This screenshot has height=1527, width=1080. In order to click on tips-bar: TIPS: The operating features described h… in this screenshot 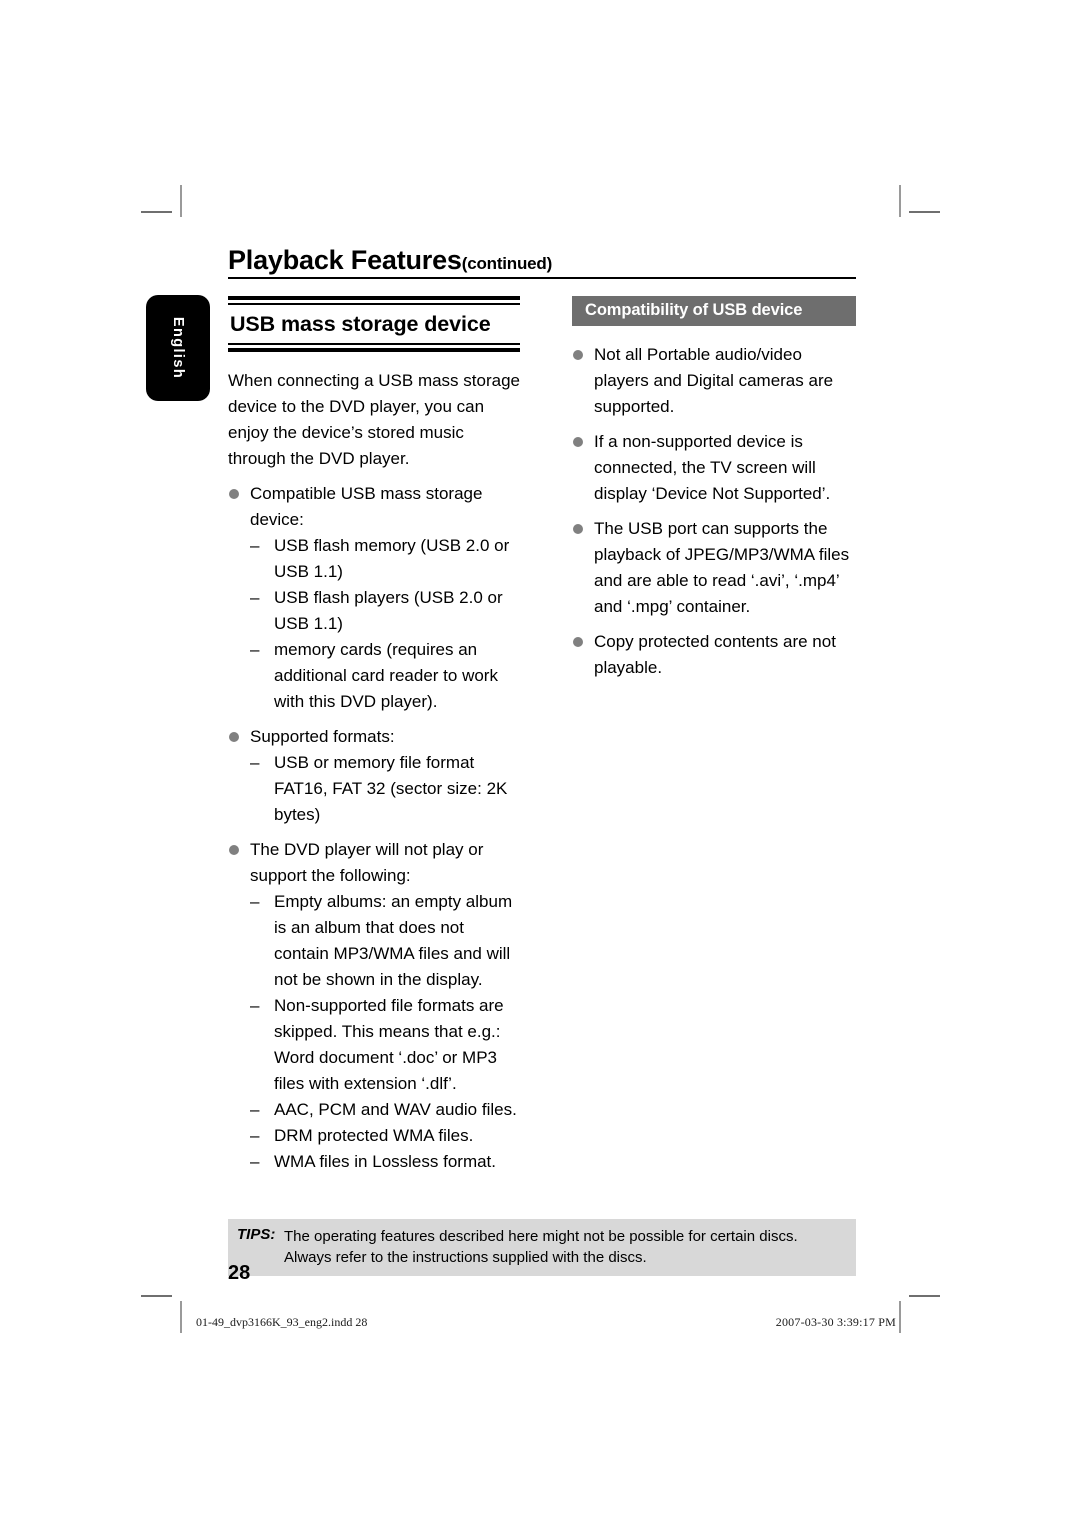, I will do `click(542, 1247)`.